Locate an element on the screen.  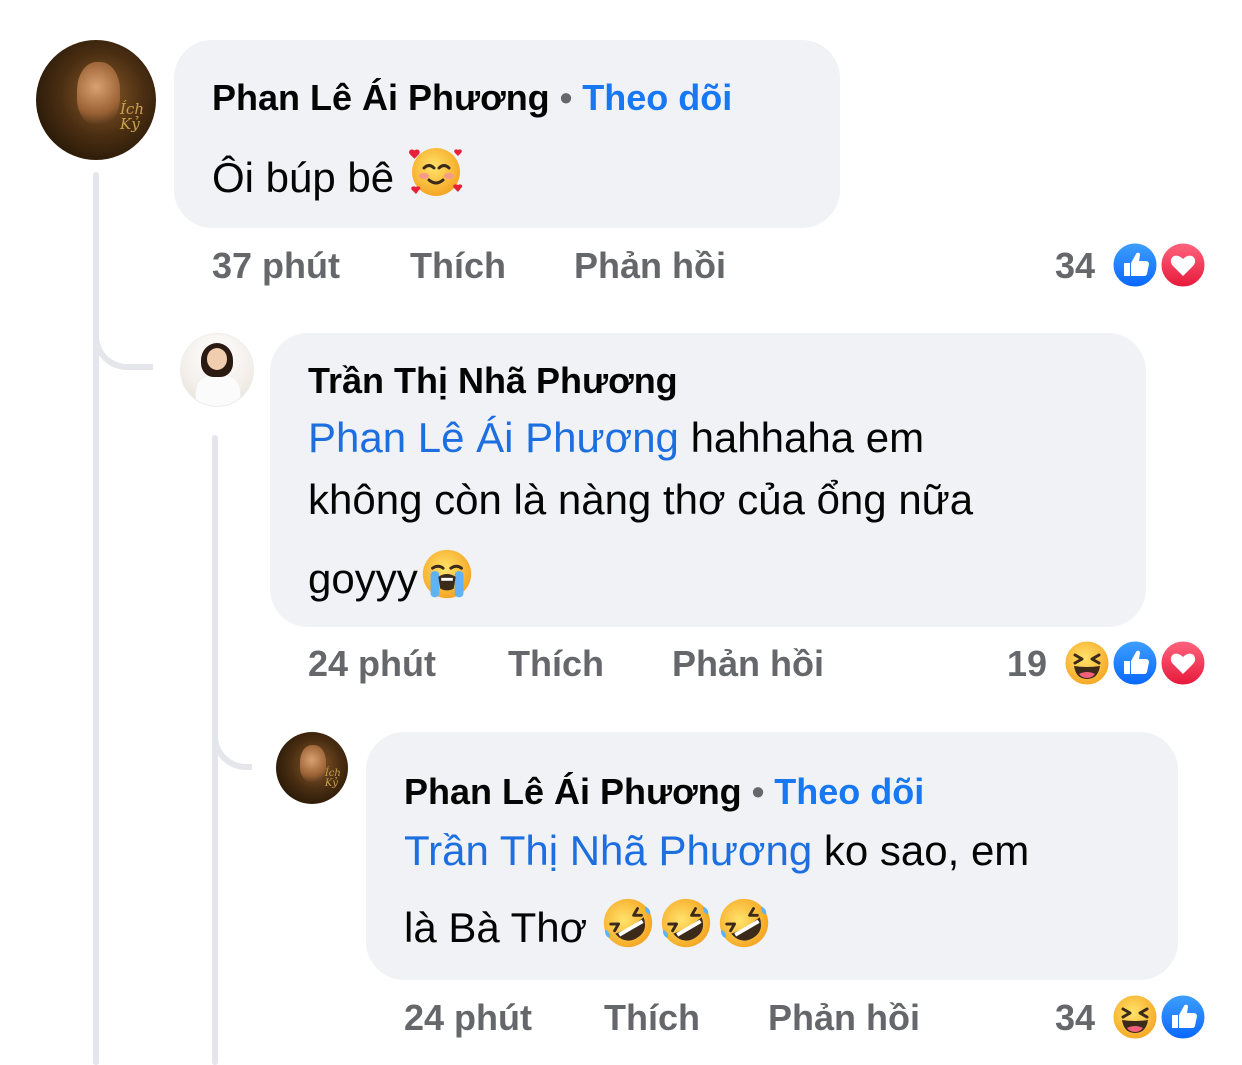
loudly-crying-face-icon is located at coordinates (447, 582).